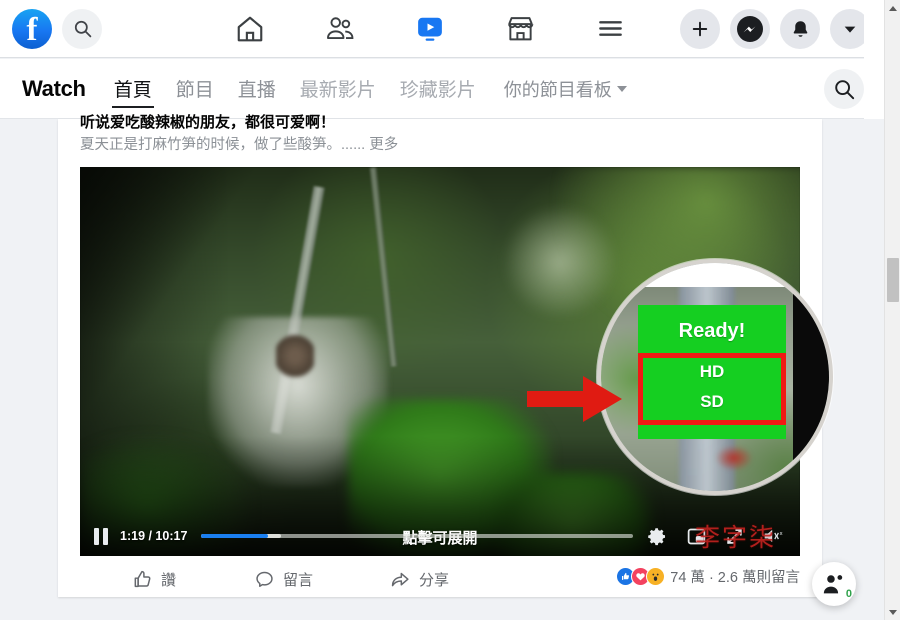 Image resolution: width=900 pixels, height=620 pixels. I want to click on contacts-badge: 0, so click(848, 594).